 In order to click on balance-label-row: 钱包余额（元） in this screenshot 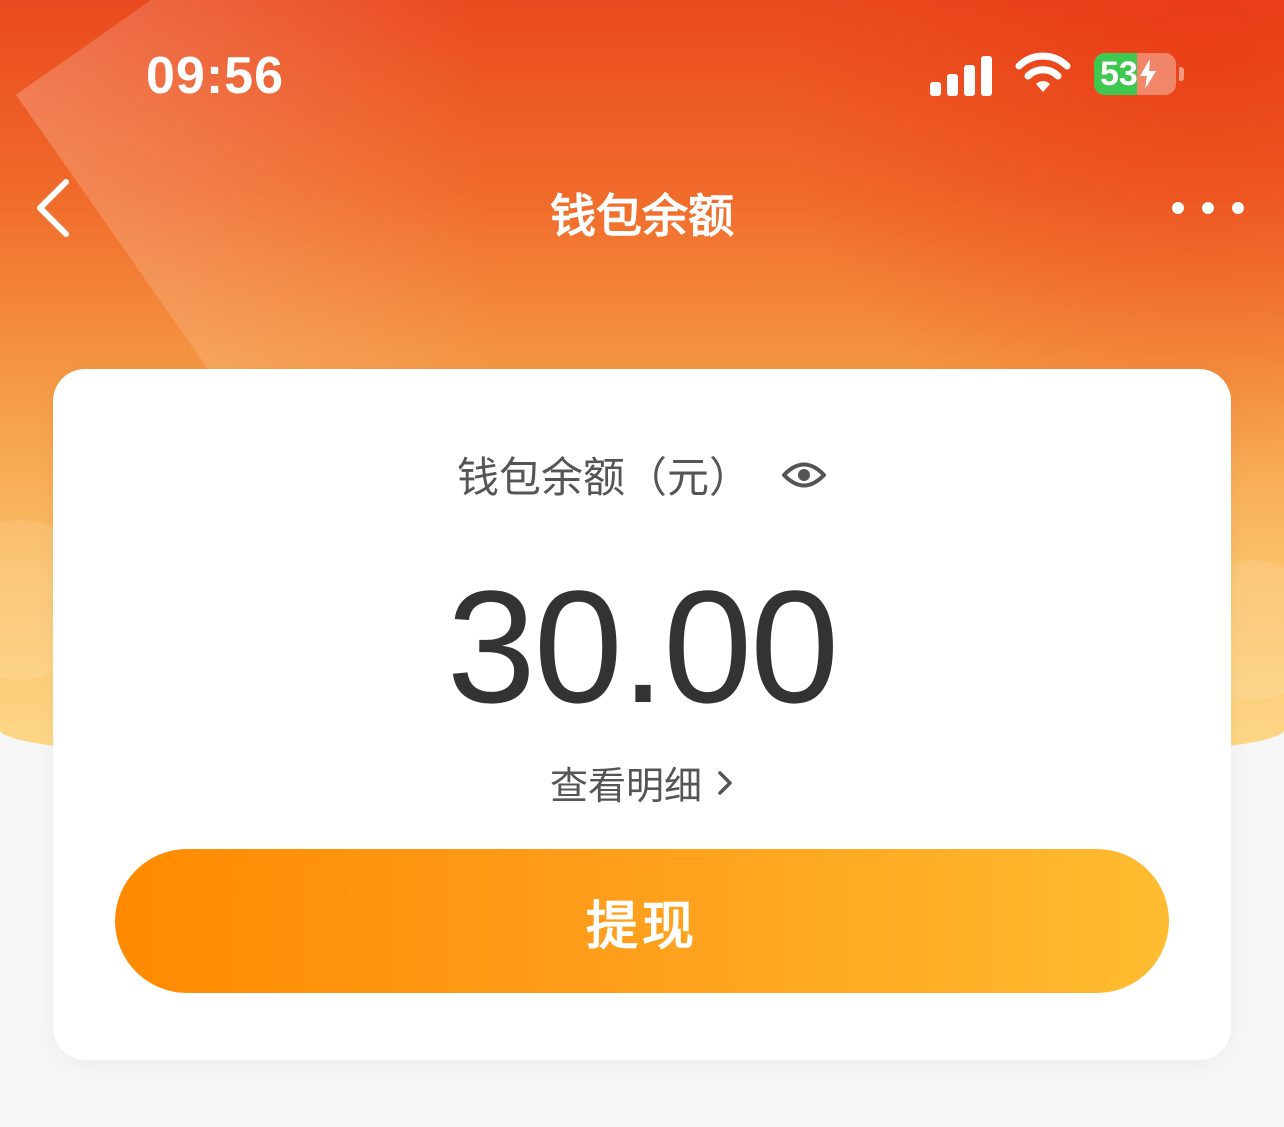, I will do `click(642, 474)`.